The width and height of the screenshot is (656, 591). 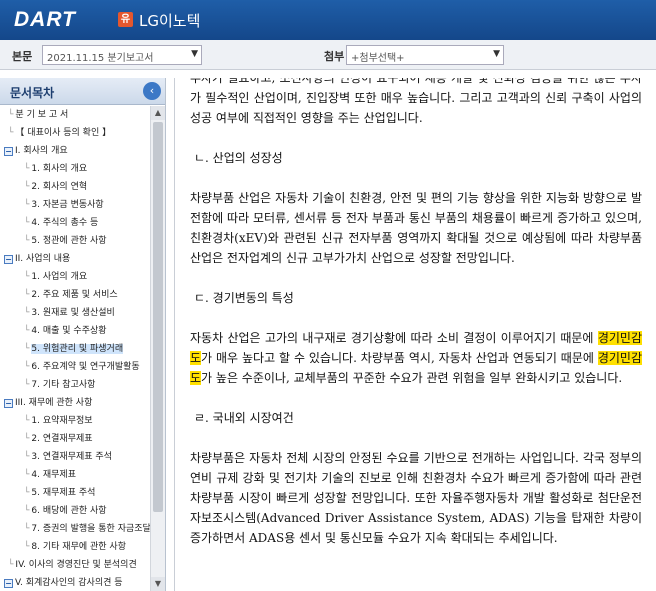 I want to click on app-header: DART 유 LG이노텍, so click(x=328, y=20).